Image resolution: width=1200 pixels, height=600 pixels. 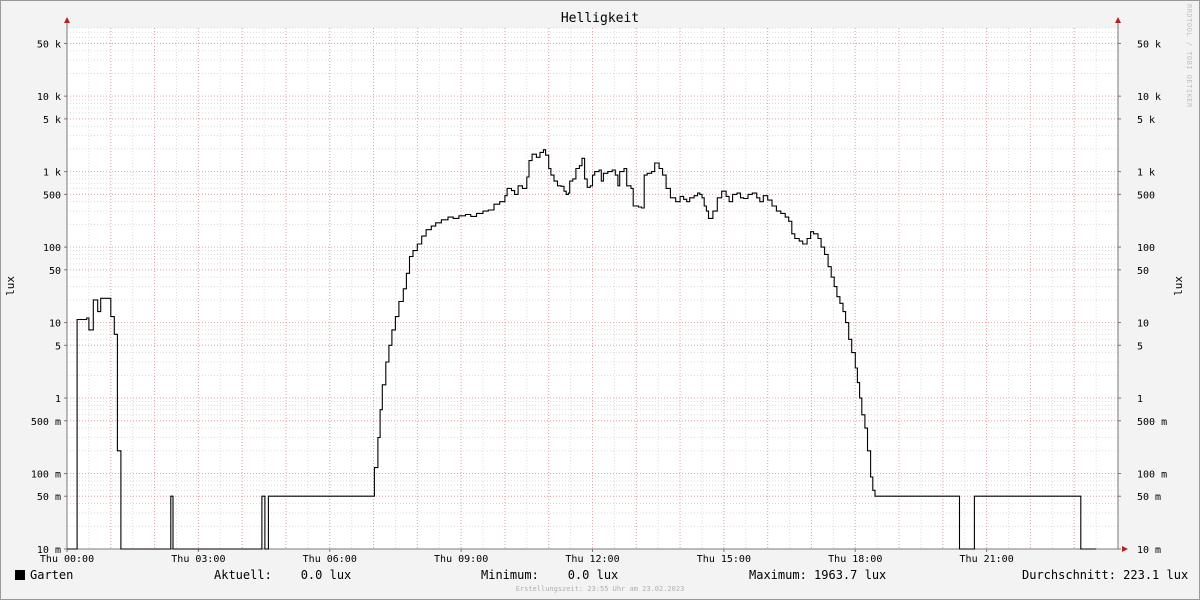 What do you see at coordinates (818, 575) in the screenshot?
I see `legend-maximum-value: Maximum: 1963.7 lux` at bounding box center [818, 575].